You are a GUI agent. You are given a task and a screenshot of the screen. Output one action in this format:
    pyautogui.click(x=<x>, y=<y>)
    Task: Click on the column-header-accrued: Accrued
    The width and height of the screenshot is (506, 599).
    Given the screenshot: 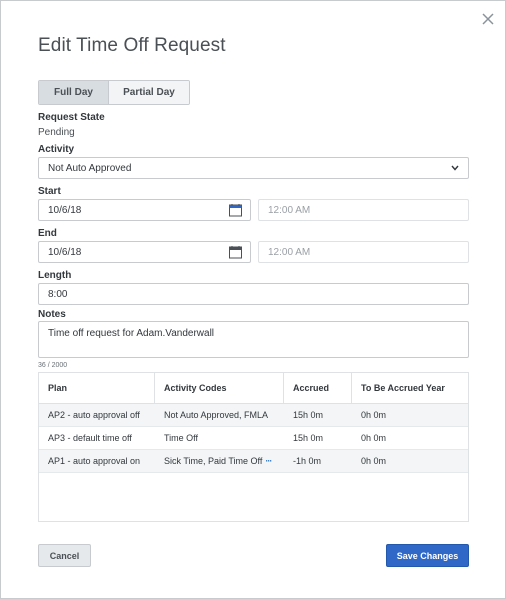 What is the action you would take?
    pyautogui.click(x=318, y=388)
    